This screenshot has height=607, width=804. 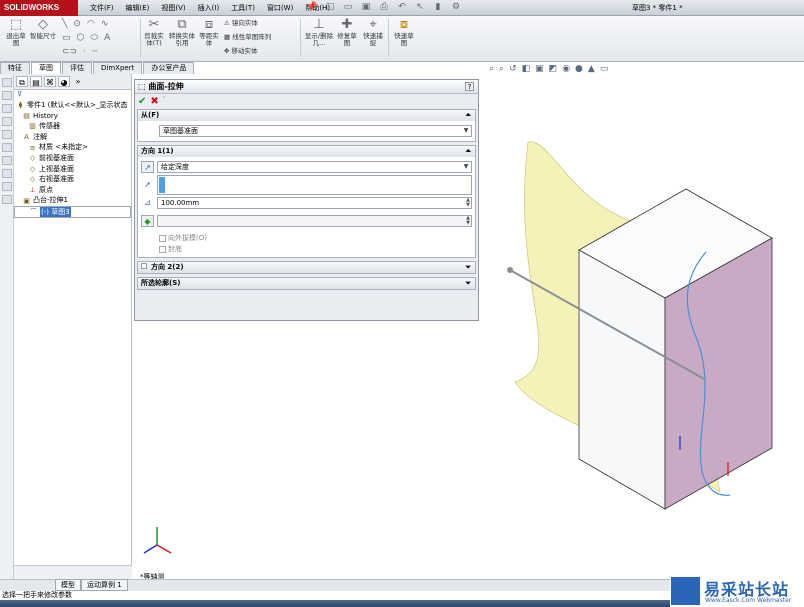 I want to click on tree-item-origin: ⊥ 原点, so click(x=72, y=190).